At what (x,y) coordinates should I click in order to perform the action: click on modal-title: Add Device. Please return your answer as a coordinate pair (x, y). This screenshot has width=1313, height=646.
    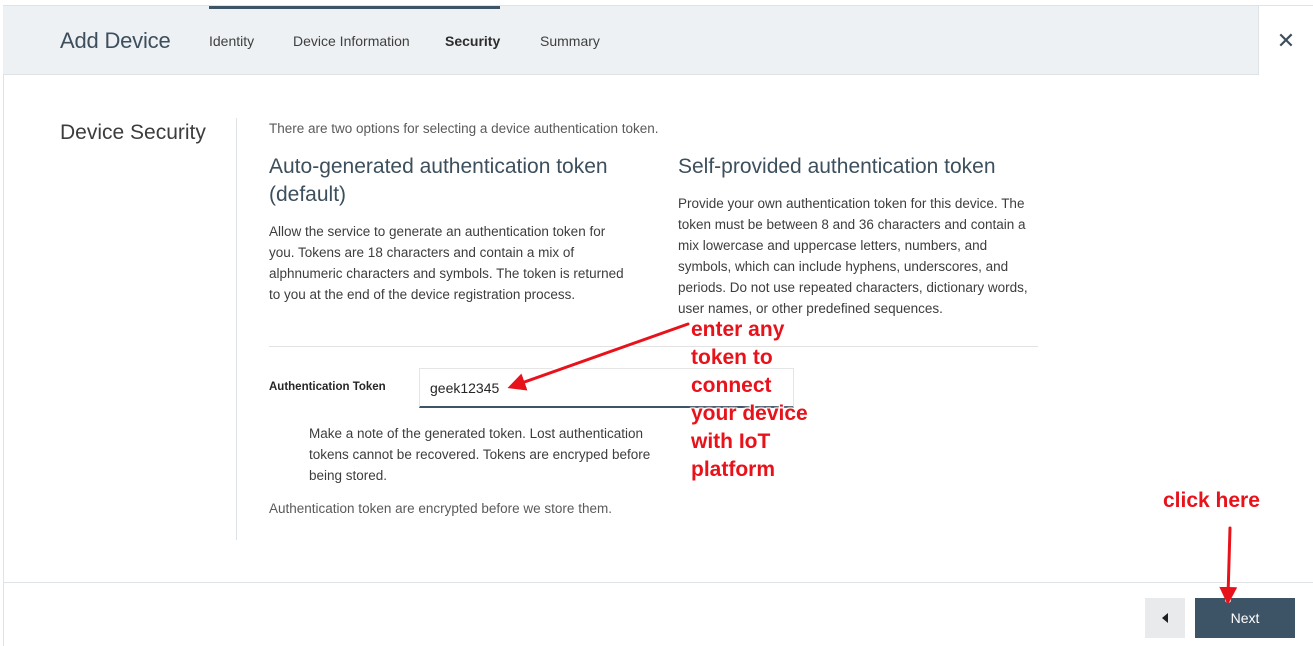
    Looking at the image, I should click on (115, 40).